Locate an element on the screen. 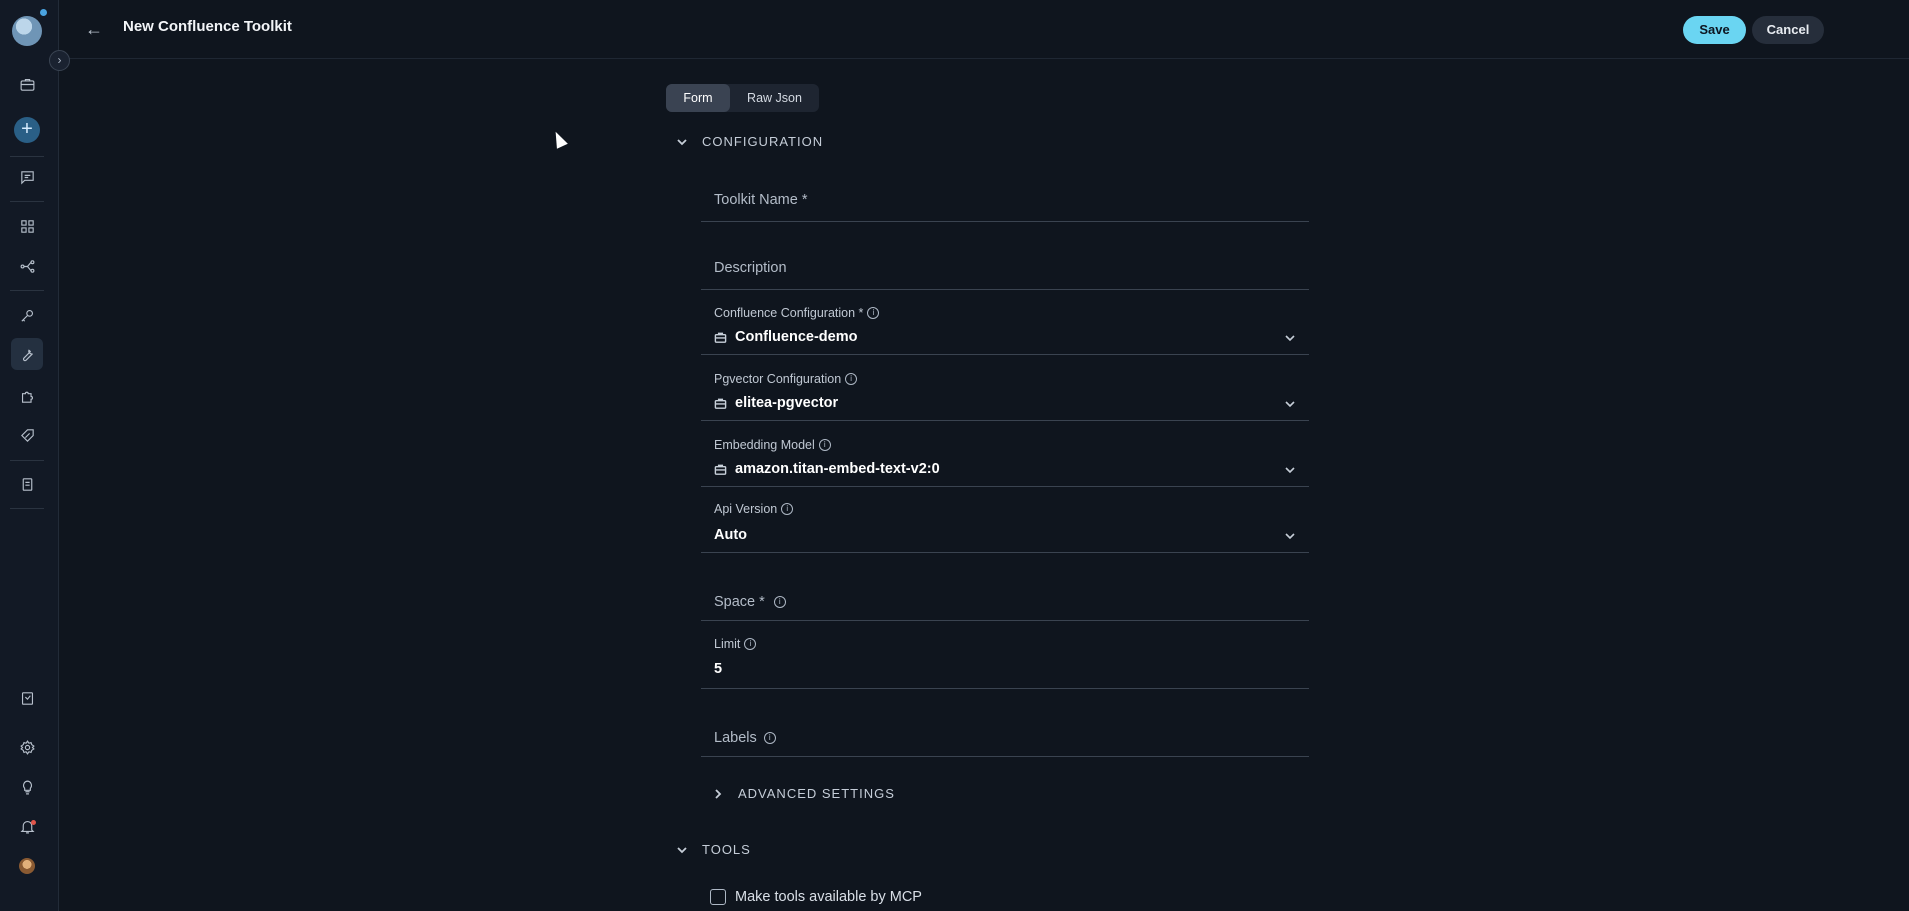 Image resolution: width=1909 pixels, height=911 pixels. description-placeholder: Description is located at coordinates (750, 268).